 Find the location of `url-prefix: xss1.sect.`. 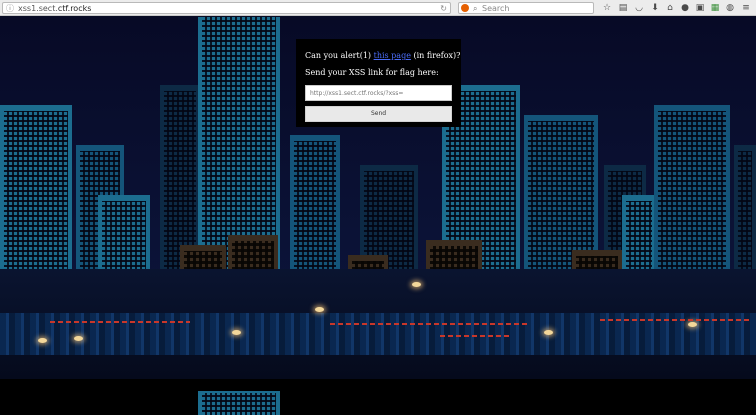

url-prefix: xss1.sect. is located at coordinates (38, 8).